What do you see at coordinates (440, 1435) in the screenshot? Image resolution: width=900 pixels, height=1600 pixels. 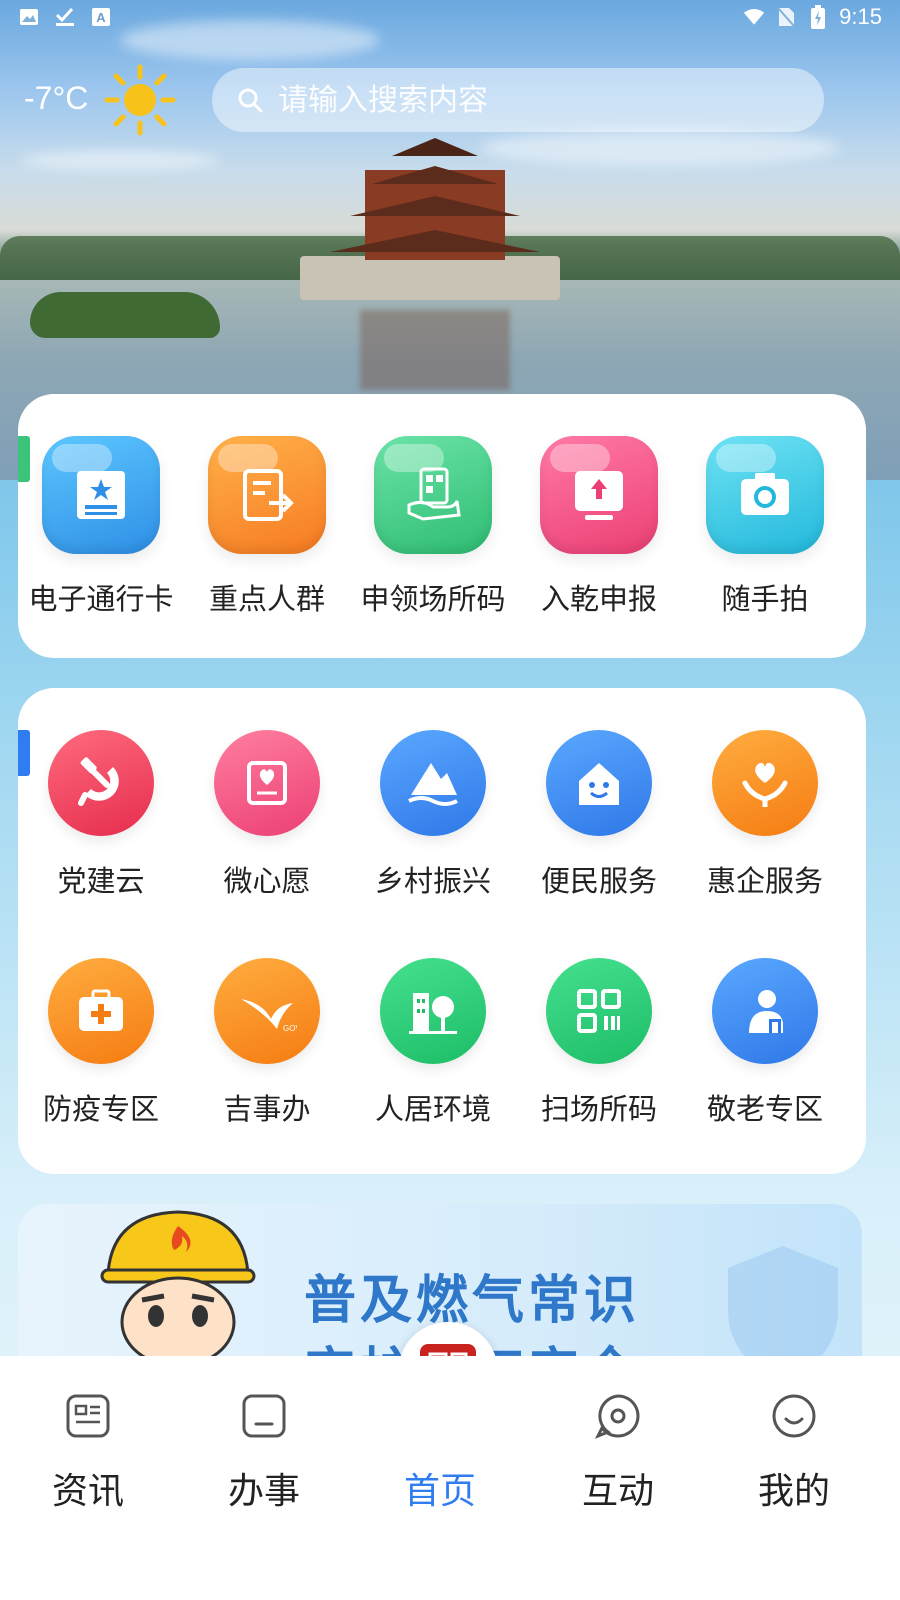 I see `nav-home: 首页` at bounding box center [440, 1435].